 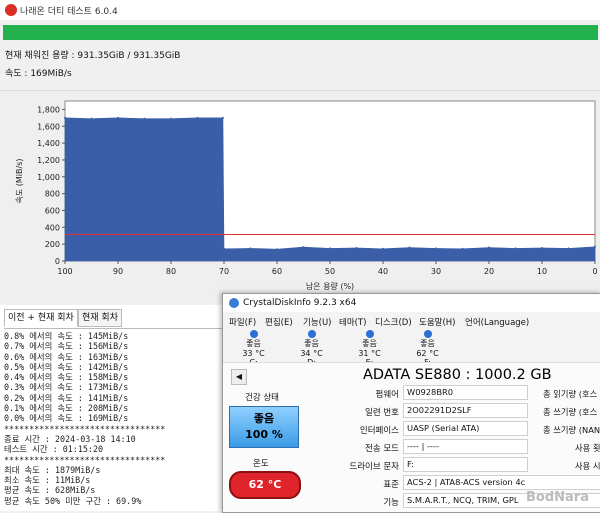 What do you see at coordinates (393, 322) in the screenshot?
I see `menu-disk: 디스크(D)` at bounding box center [393, 322].